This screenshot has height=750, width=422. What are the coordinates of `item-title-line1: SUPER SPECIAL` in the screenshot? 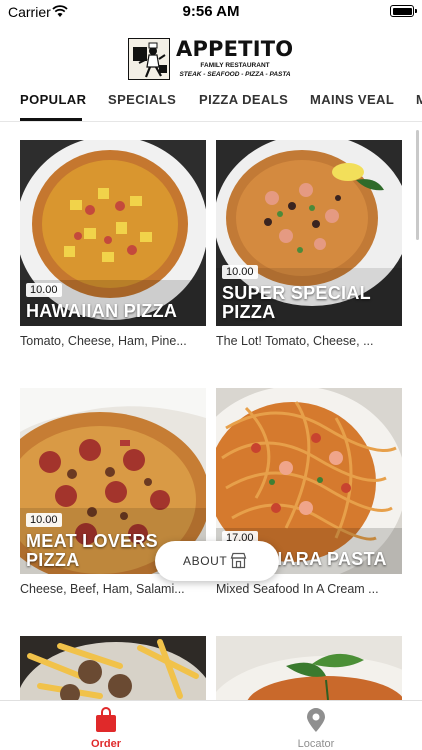 It's located at (296, 293).